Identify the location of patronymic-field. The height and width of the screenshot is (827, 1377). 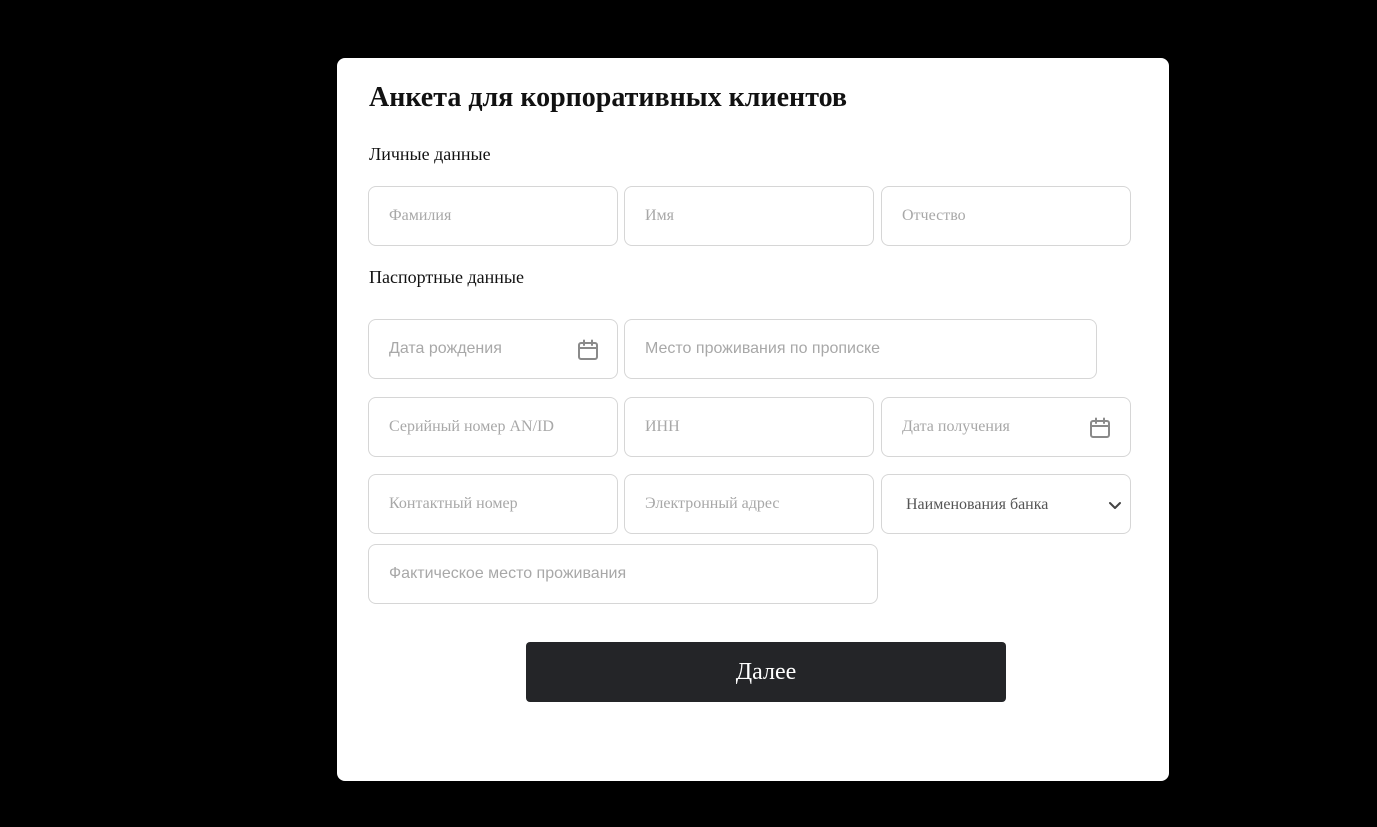
(1006, 216).